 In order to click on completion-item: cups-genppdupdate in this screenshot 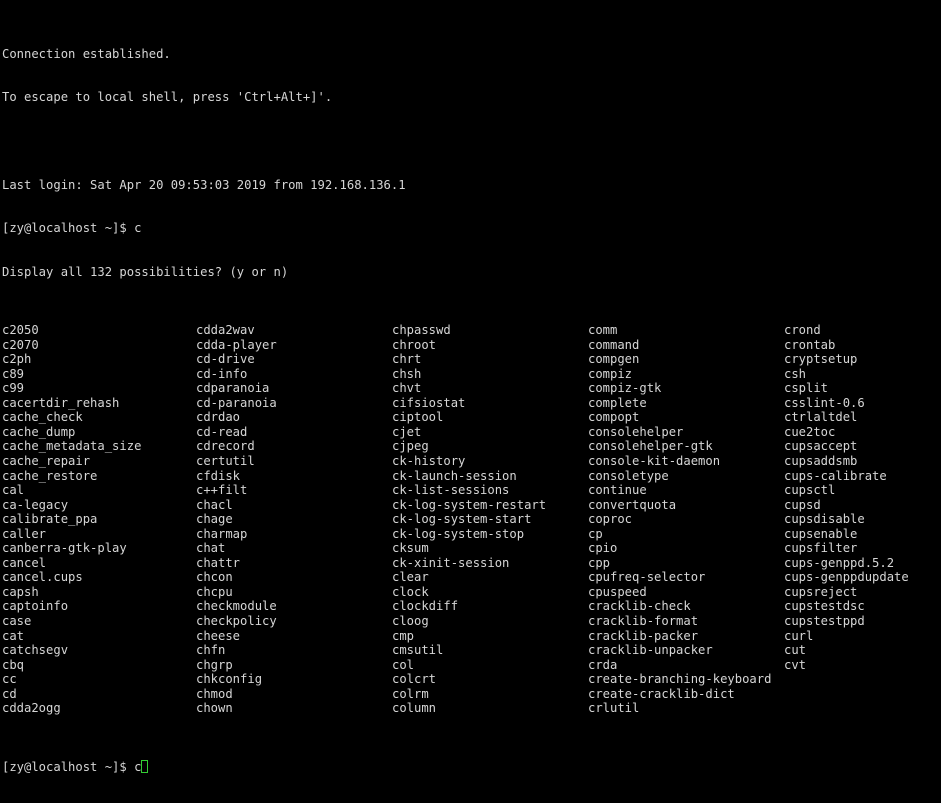, I will do `click(846, 577)`.